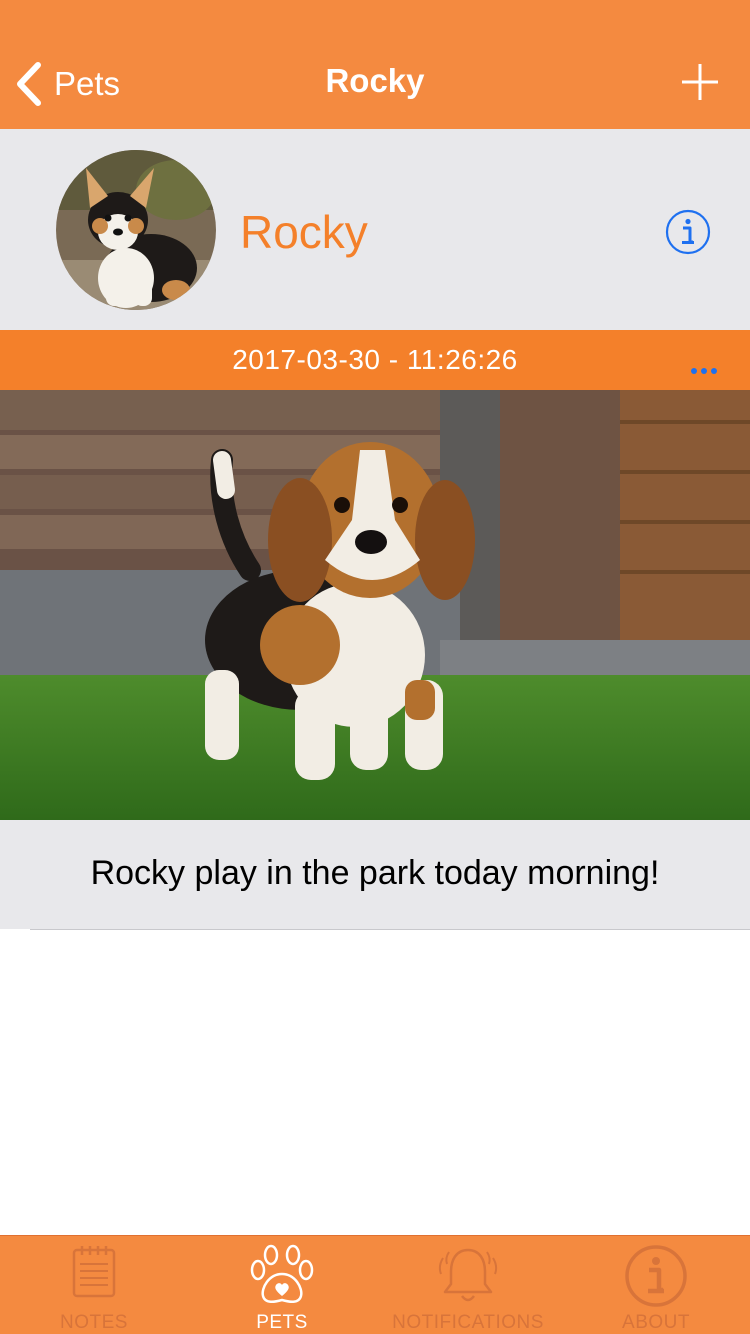  I want to click on entry-caption: Rocky play in the park today morning!, so click(375, 873).